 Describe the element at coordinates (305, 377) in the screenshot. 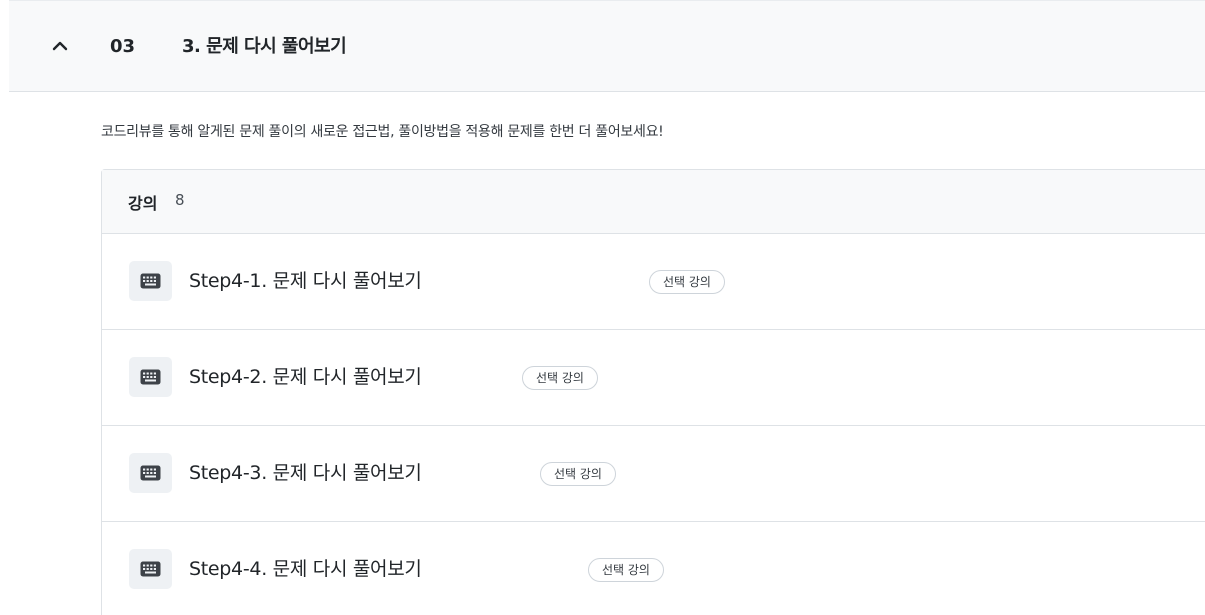

I see `lecture-title: Step4-2. 문제 다시 풀어보기` at that location.